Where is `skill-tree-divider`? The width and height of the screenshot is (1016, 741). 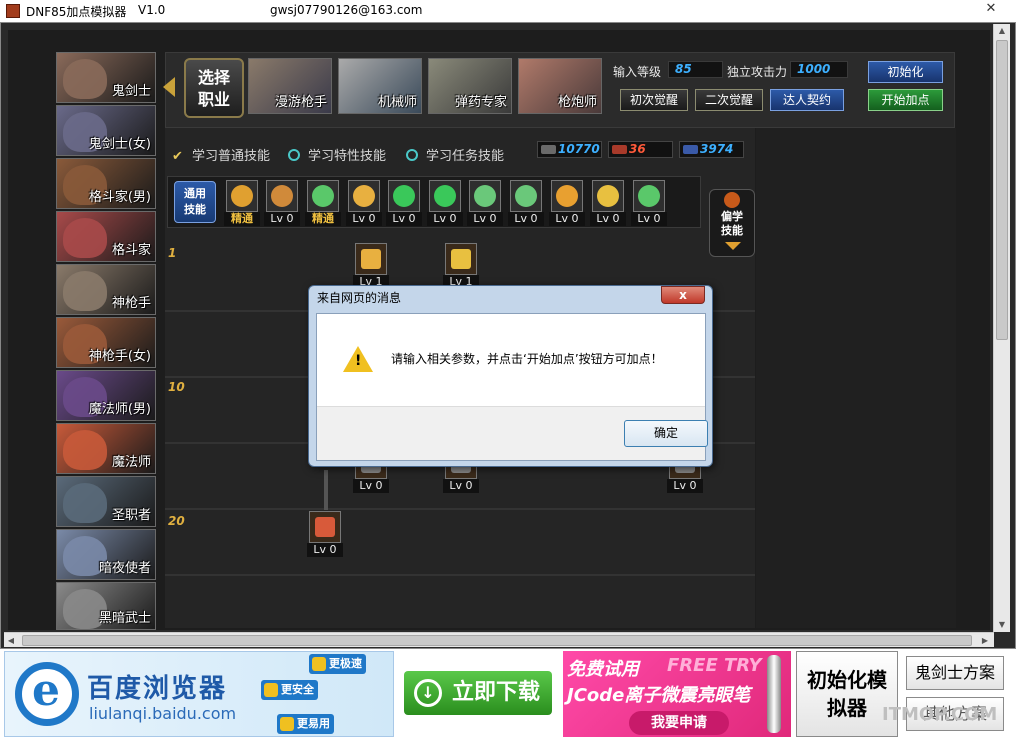
skill-tree-divider is located at coordinates (460, 575).